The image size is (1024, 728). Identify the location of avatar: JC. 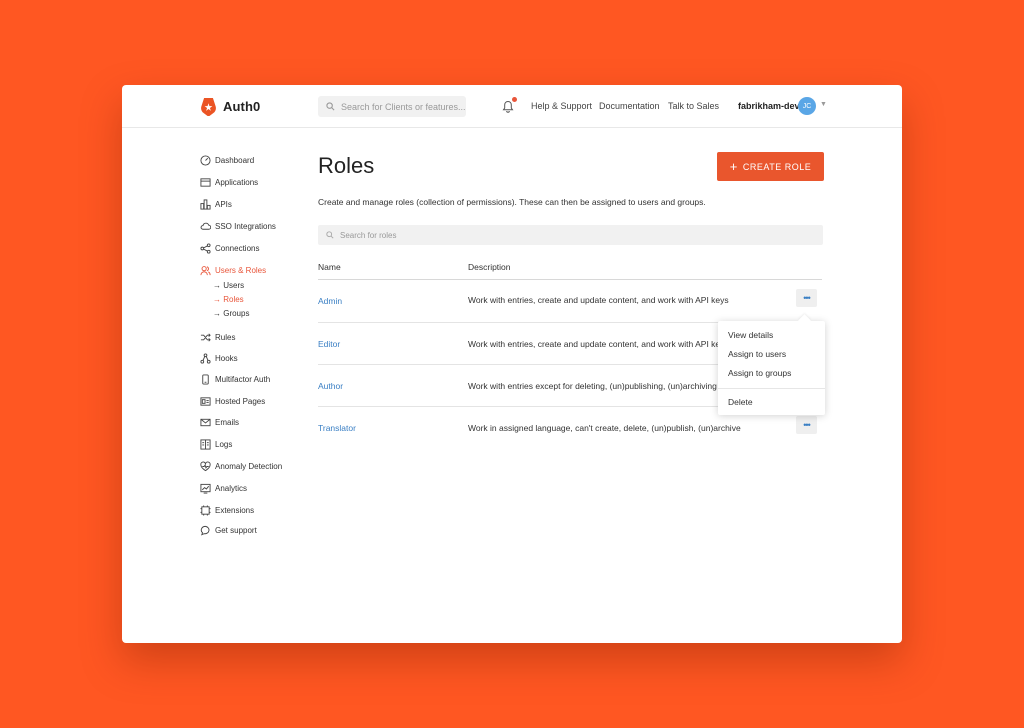
(807, 106).